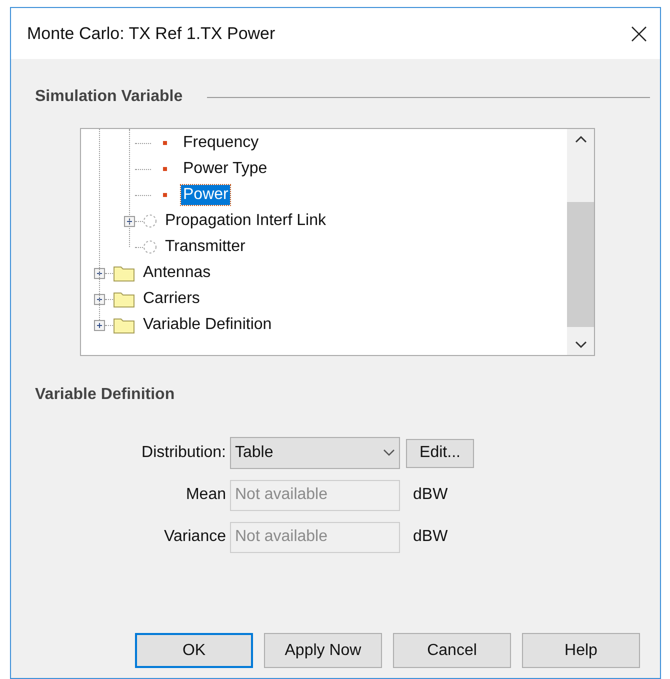 This screenshot has width=670, height=679. I want to click on tree-item: Propagation Interf Link, so click(245, 221).